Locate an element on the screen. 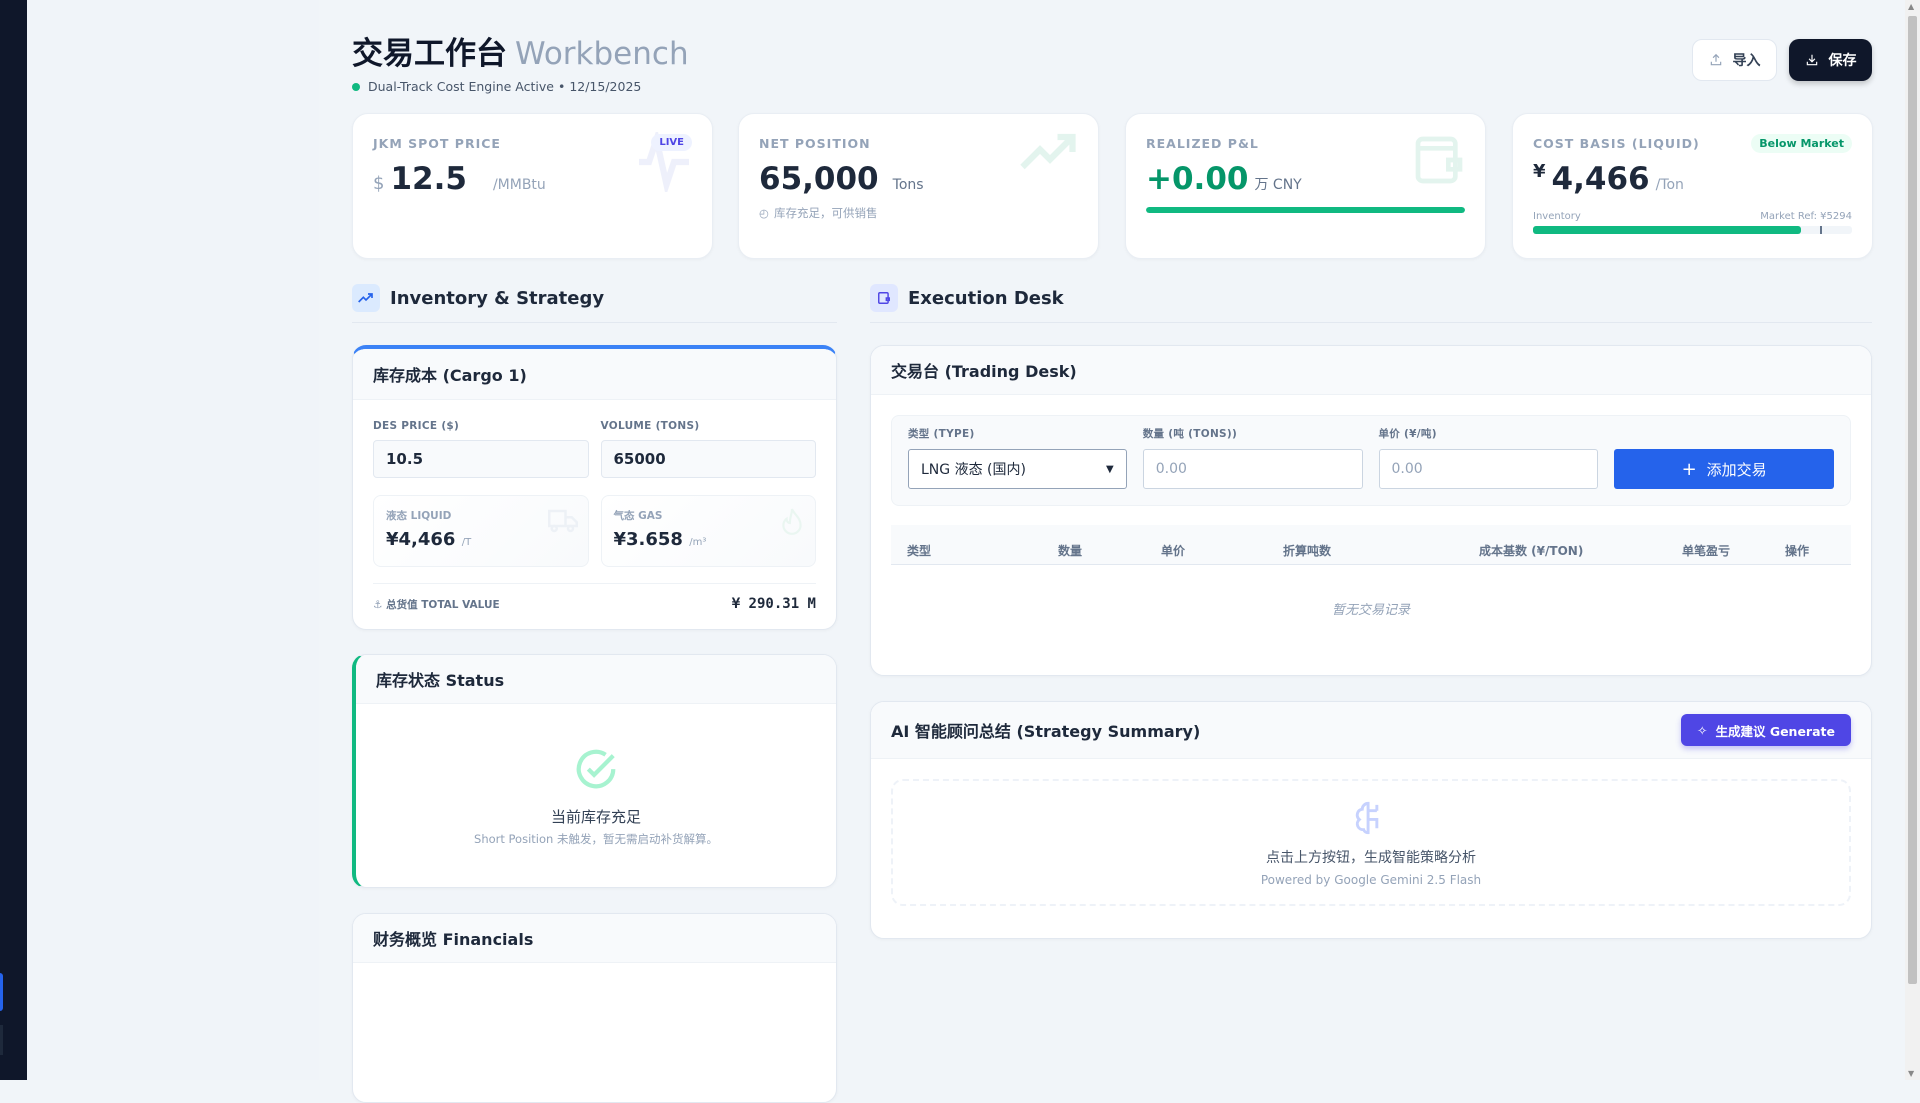 The image size is (1920, 1103). title-zh: 交易工作台 is located at coordinates (429, 54).